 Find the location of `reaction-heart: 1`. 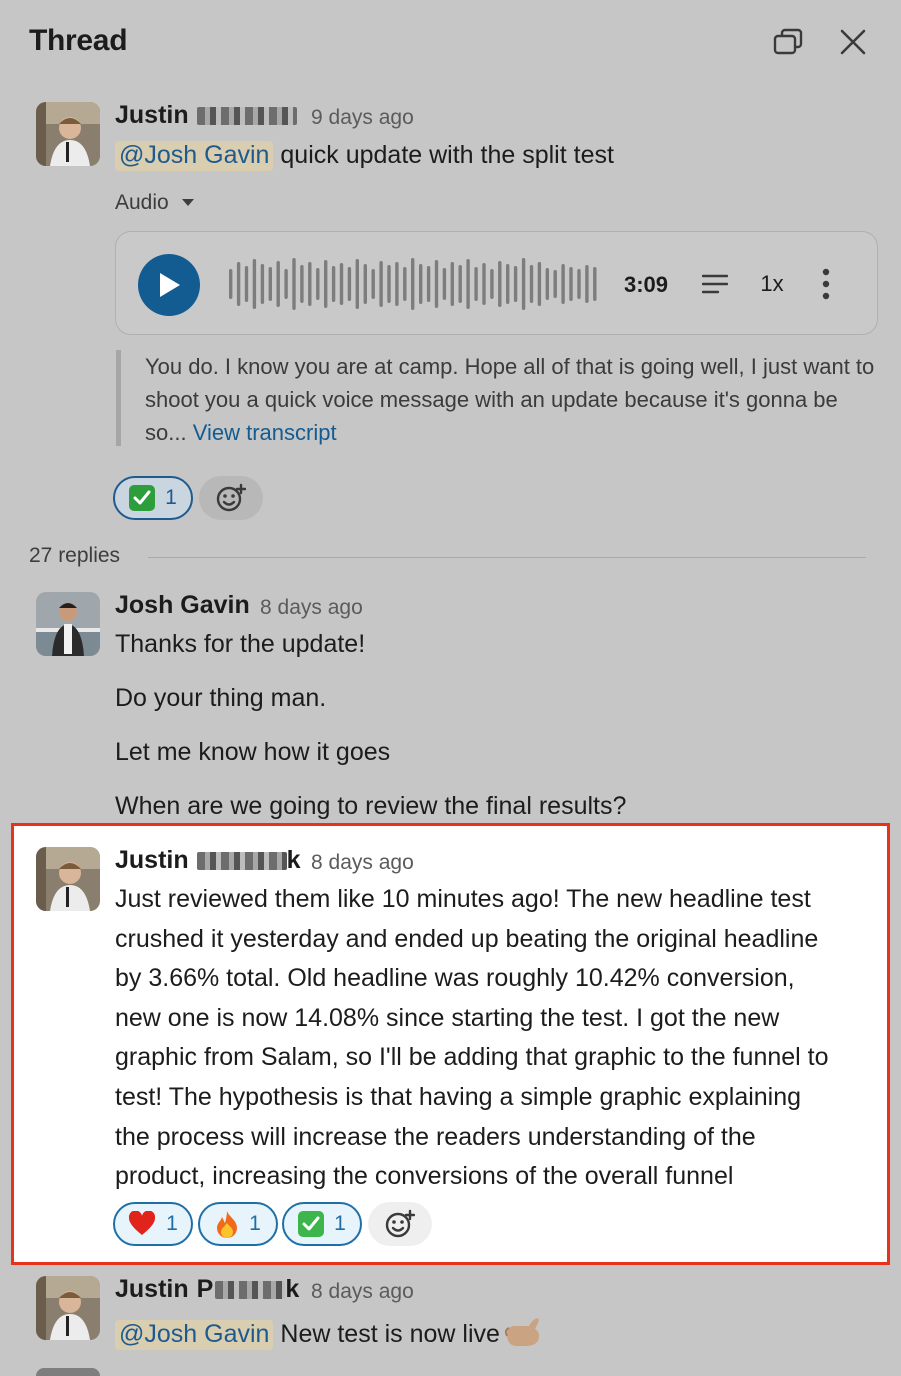

reaction-heart: 1 is located at coordinates (153, 1224).